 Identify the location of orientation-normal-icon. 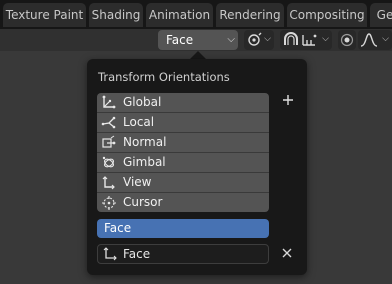
(109, 141).